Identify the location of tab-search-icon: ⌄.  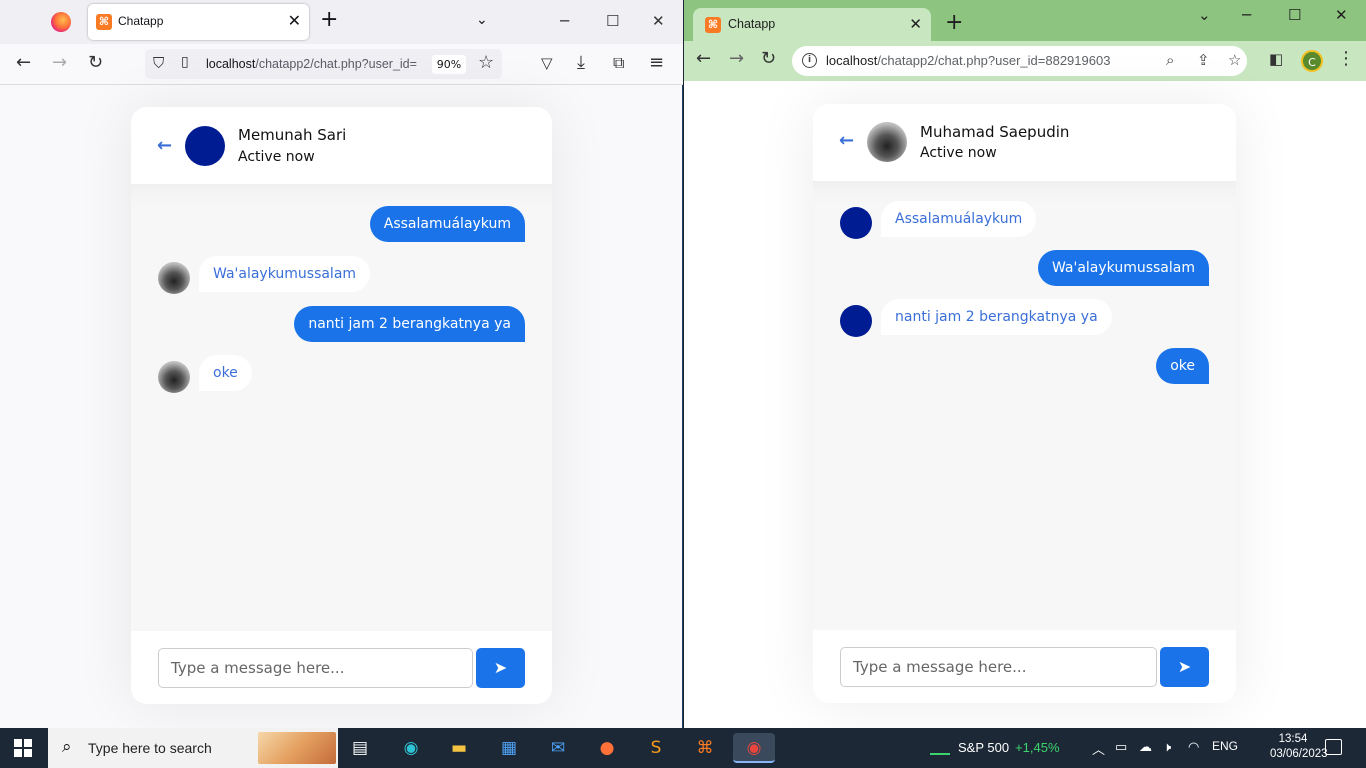
(1204, 15).